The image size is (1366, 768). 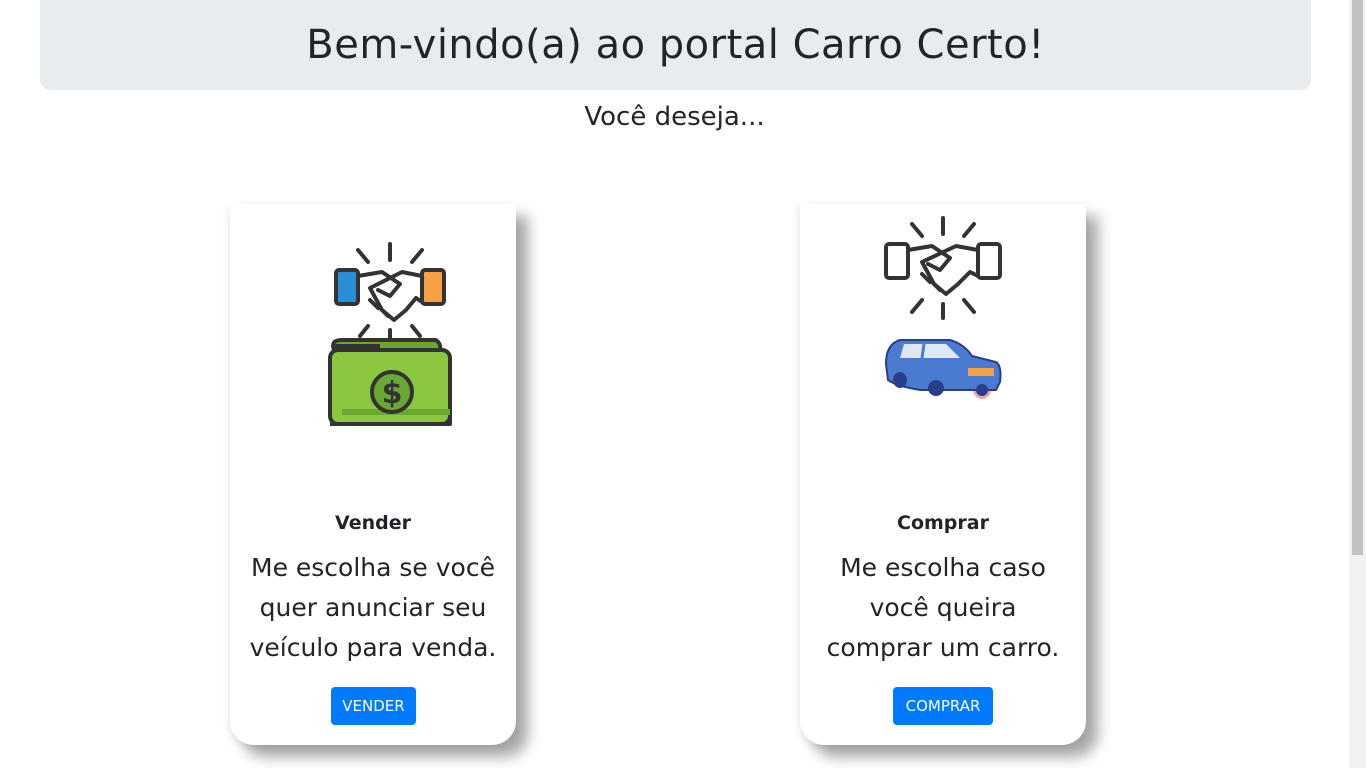 I want to click on header-banner: Bem-vindo(a) ao portal Carro Certo!, so click(x=675, y=45).